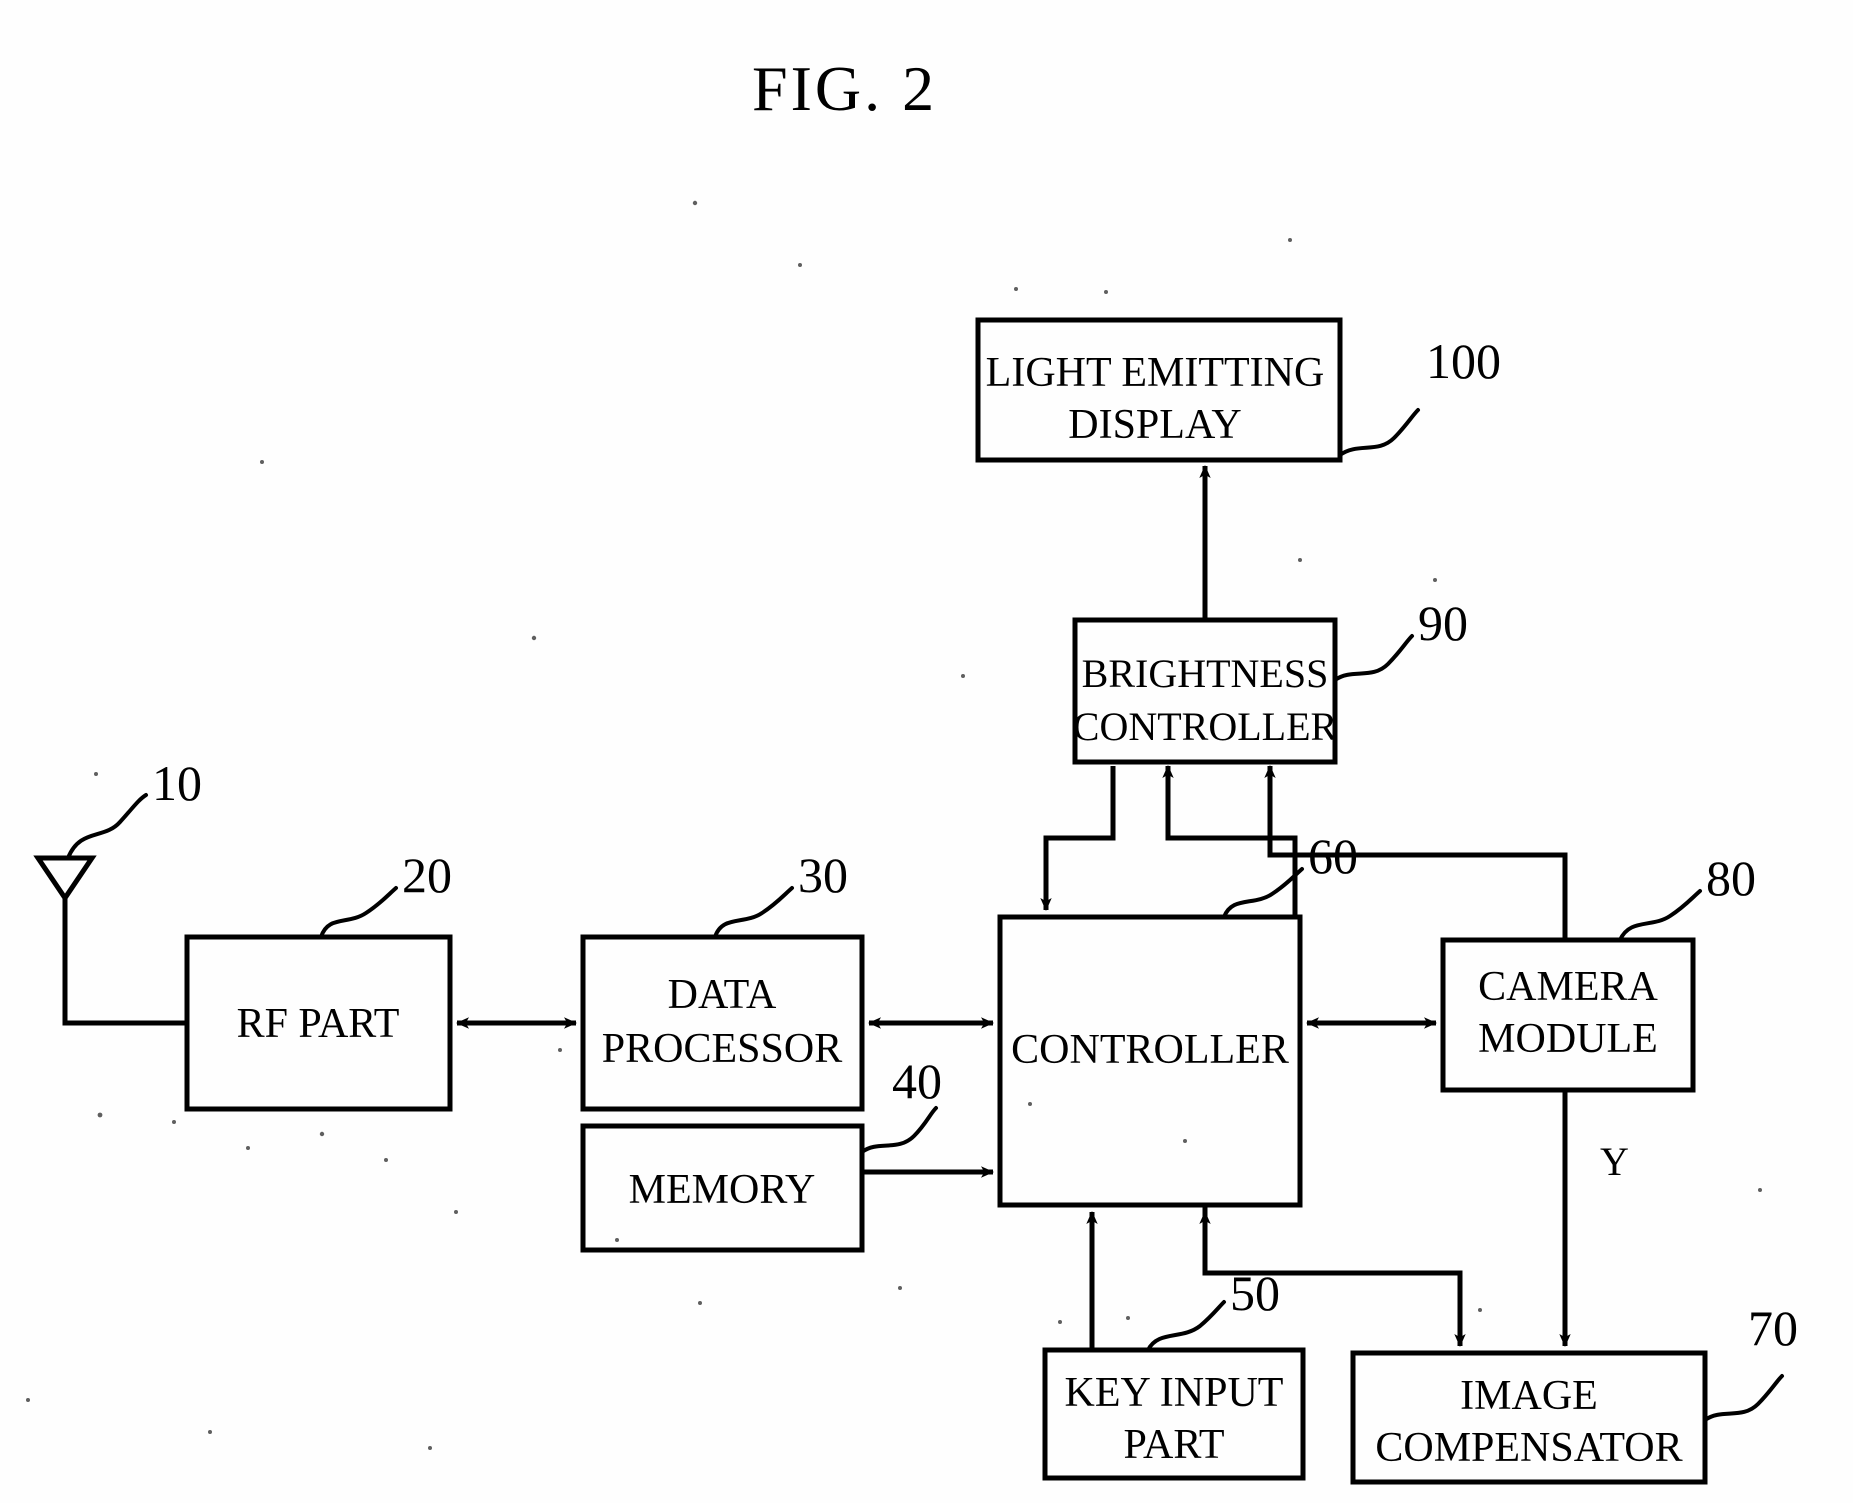 The image size is (1853, 1503). Describe the element at coordinates (722, 1023) in the screenshot. I see `block-data-processor` at that location.